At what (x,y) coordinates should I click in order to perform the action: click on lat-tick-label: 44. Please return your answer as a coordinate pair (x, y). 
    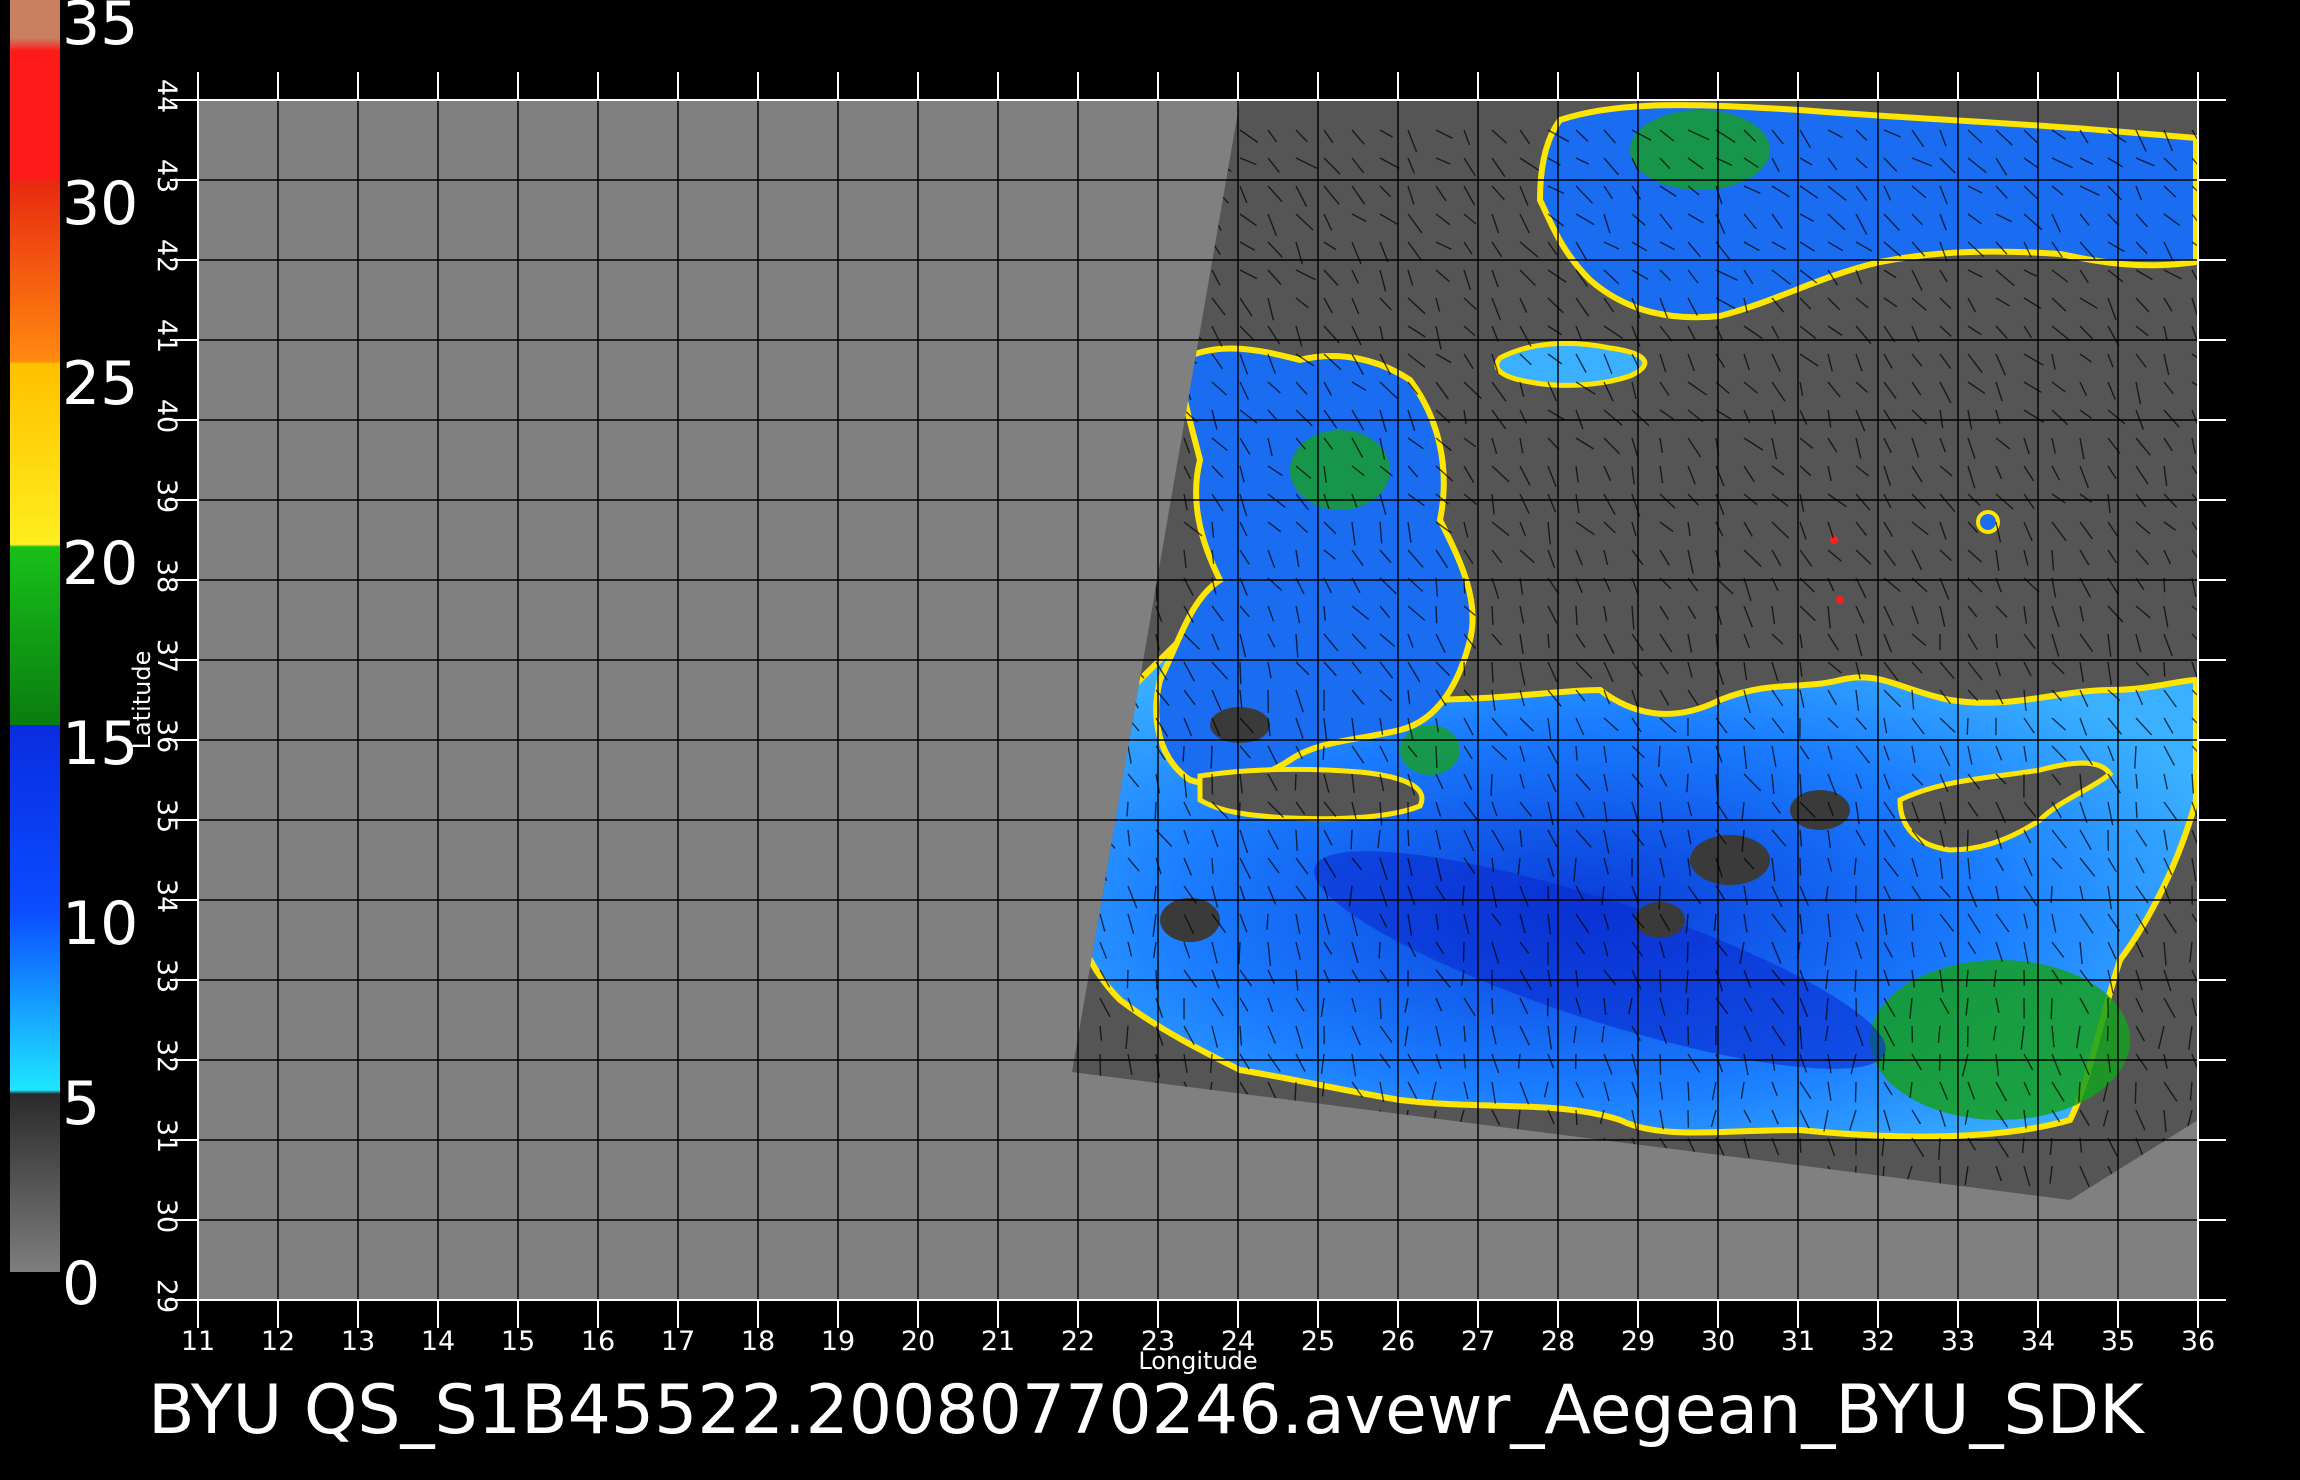
    Looking at the image, I should click on (166, 96).